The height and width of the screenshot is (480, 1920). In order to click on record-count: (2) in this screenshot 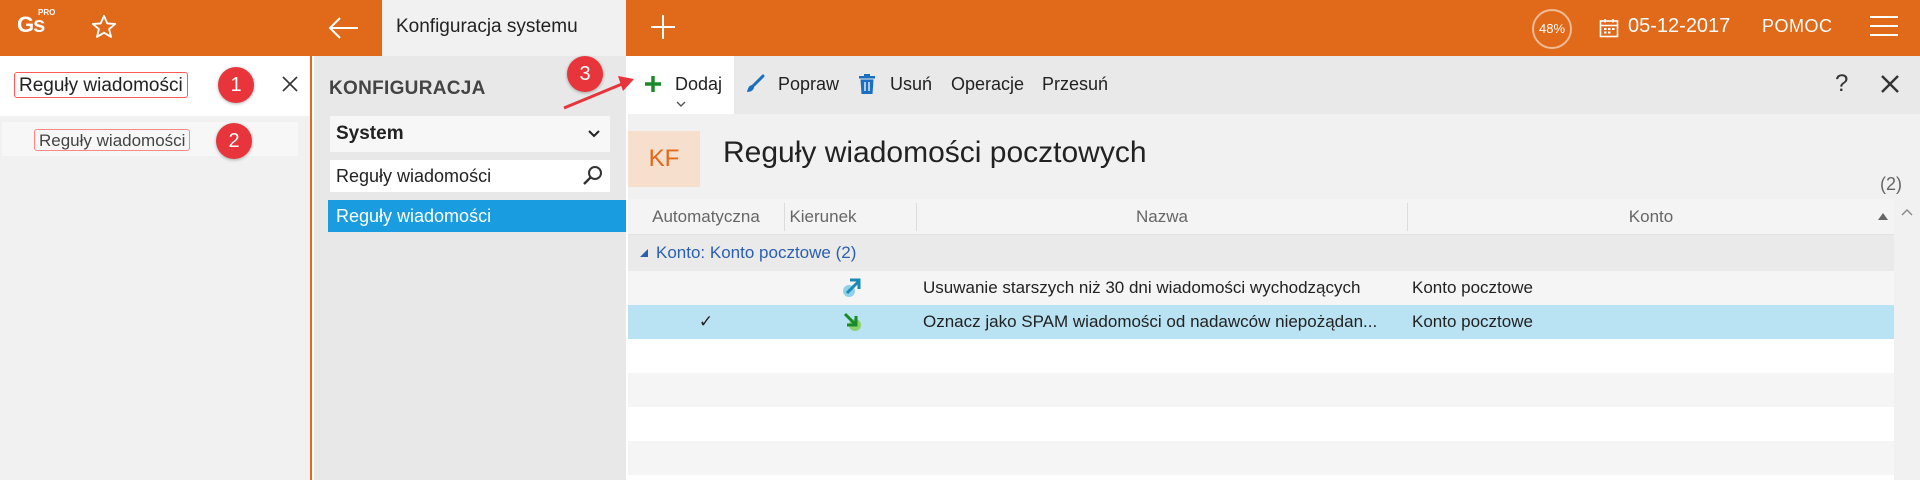, I will do `click(1891, 184)`.